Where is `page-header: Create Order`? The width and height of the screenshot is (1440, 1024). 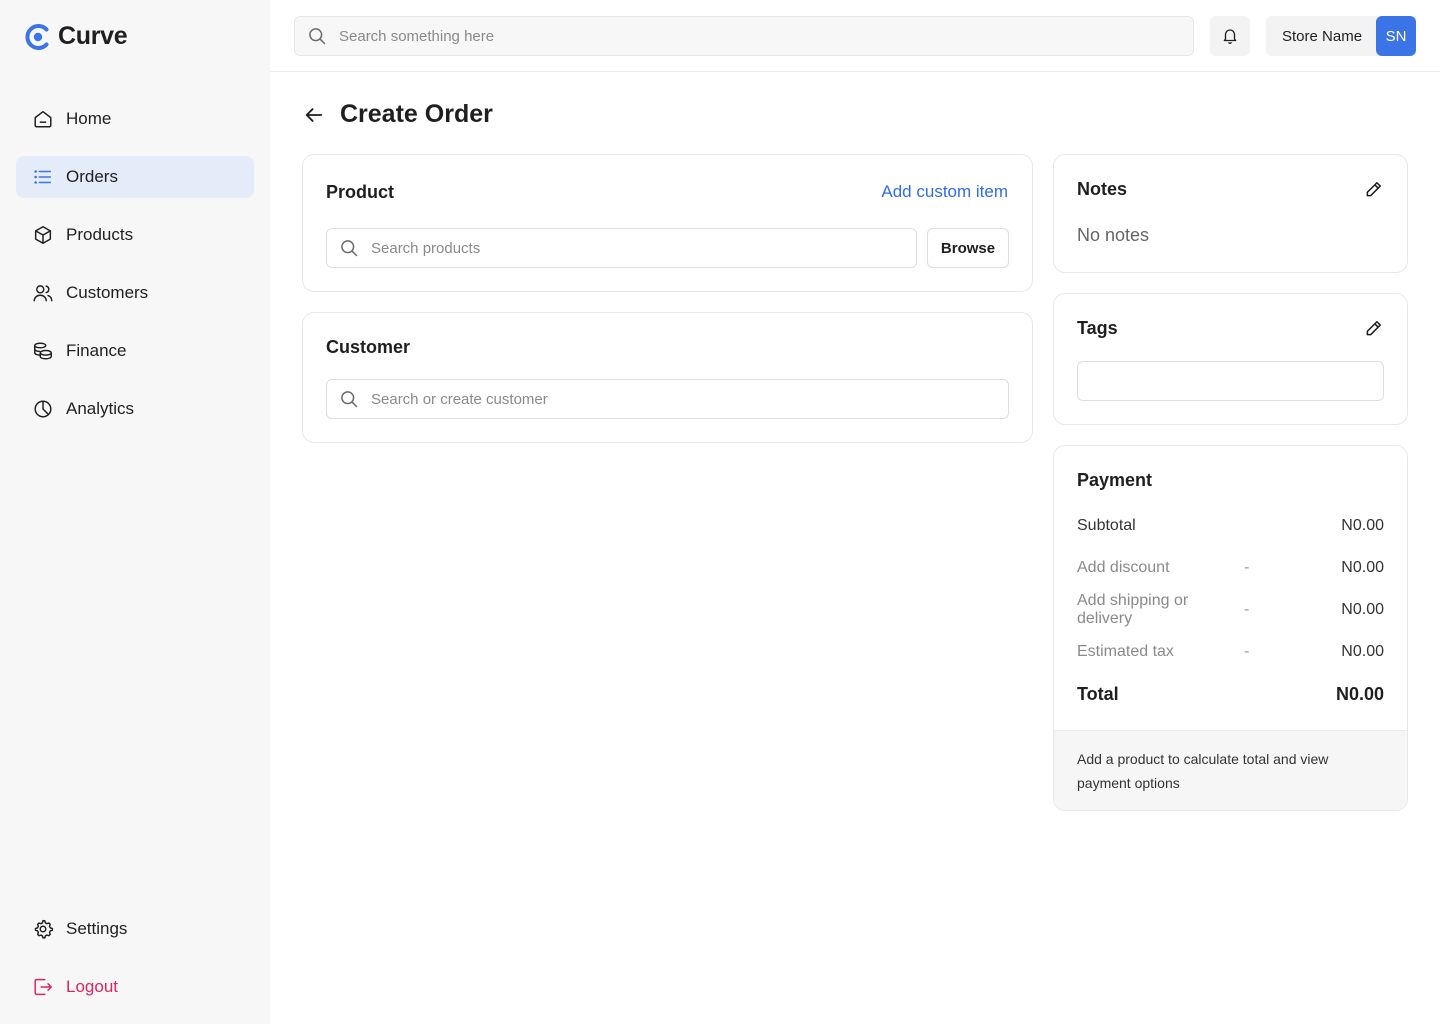
page-header: Create Order is located at coordinates (397, 114).